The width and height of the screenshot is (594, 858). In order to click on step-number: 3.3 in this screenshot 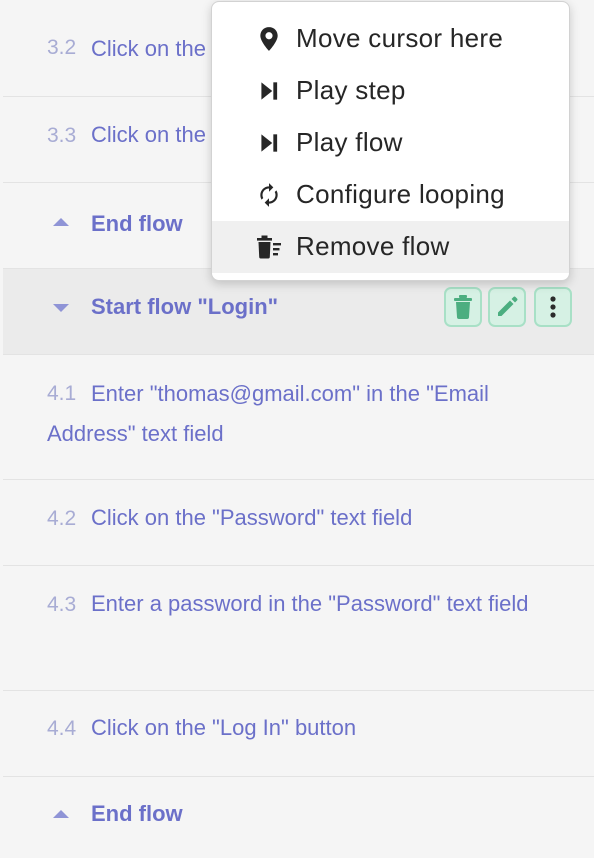, I will do `click(62, 135)`.